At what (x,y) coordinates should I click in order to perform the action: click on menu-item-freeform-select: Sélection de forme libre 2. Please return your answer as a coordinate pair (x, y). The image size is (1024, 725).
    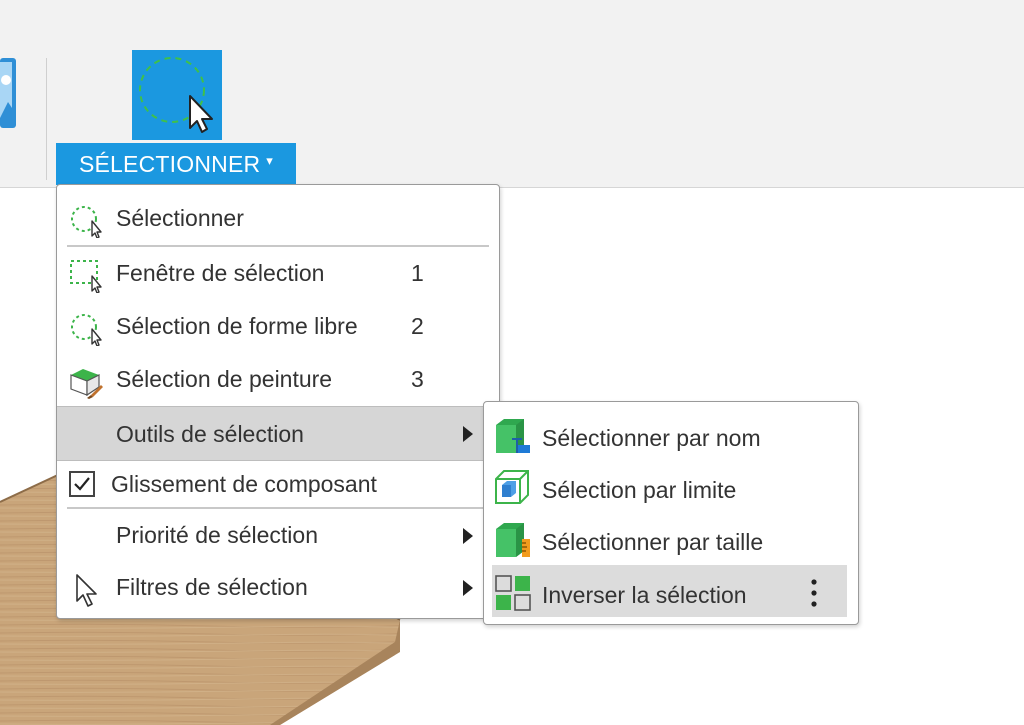
    Looking at the image, I should click on (278, 327).